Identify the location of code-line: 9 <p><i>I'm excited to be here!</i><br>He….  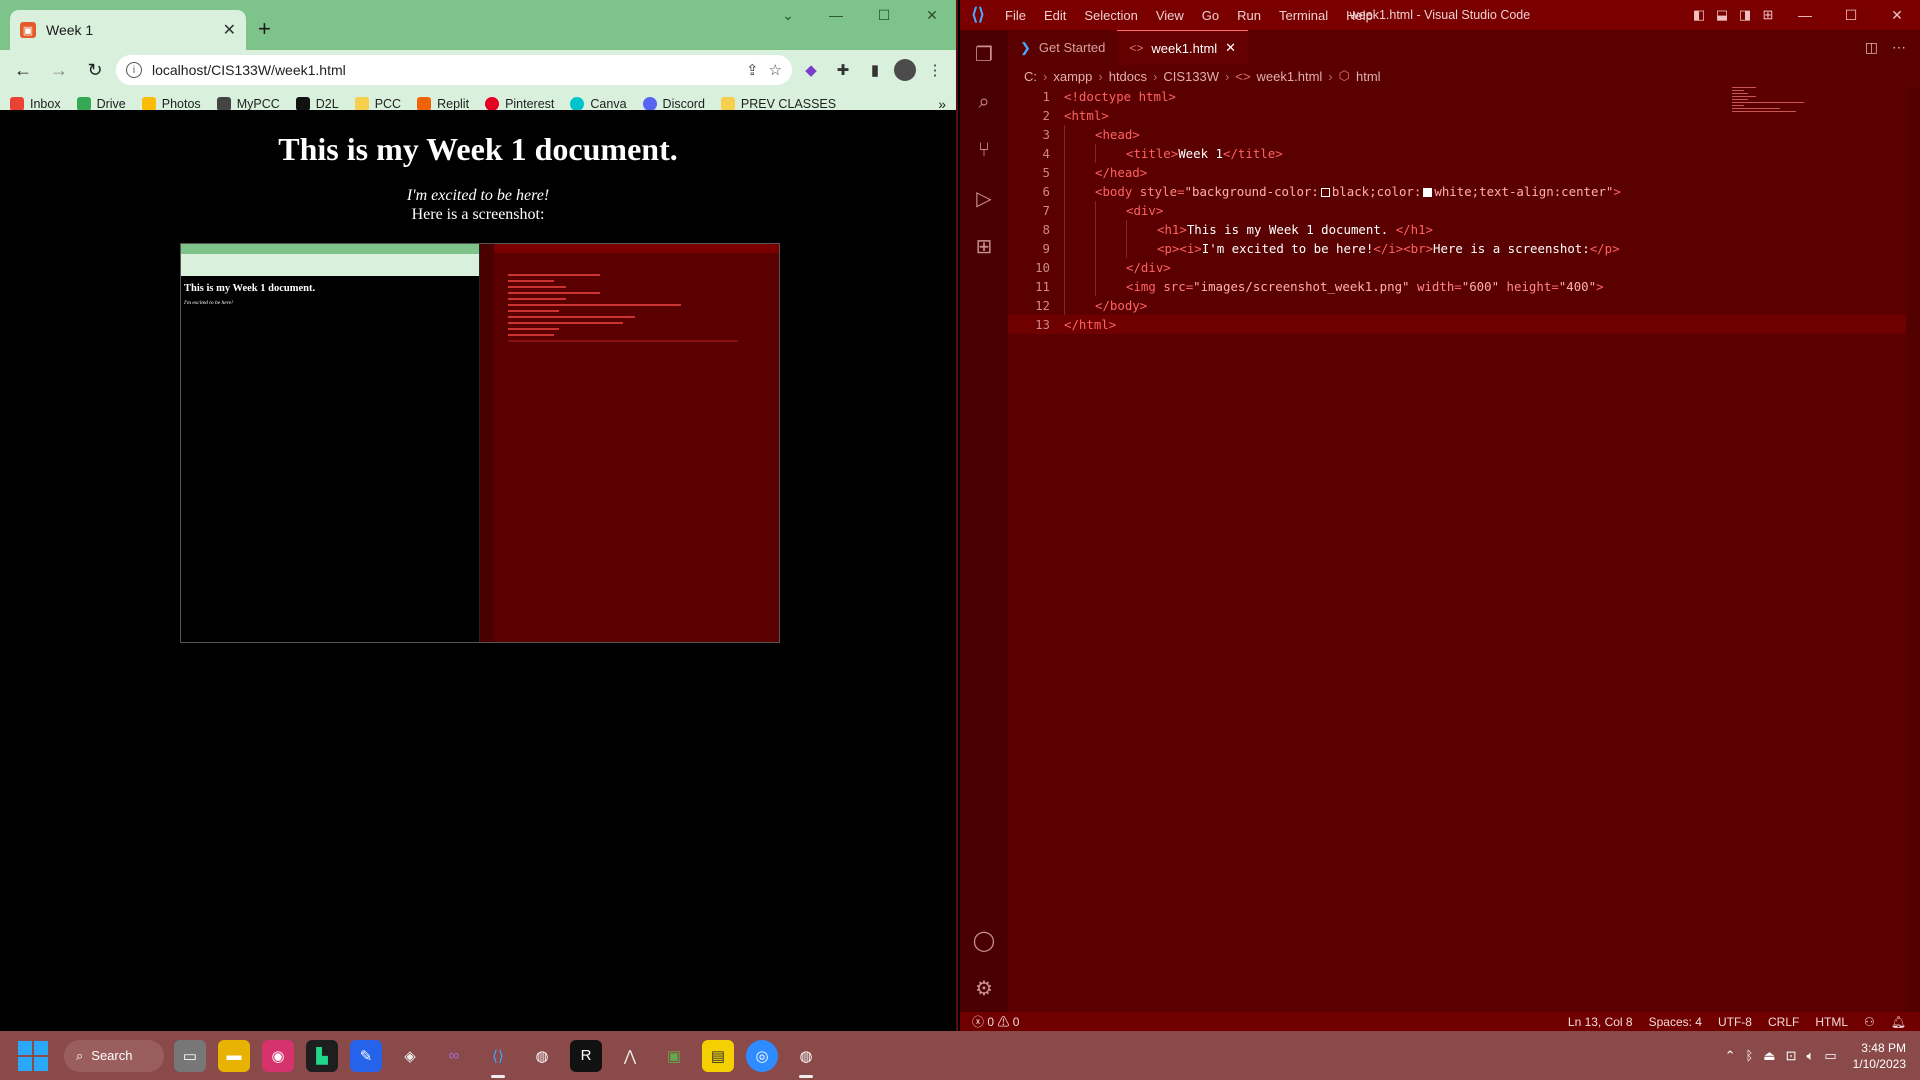
(1464, 248).